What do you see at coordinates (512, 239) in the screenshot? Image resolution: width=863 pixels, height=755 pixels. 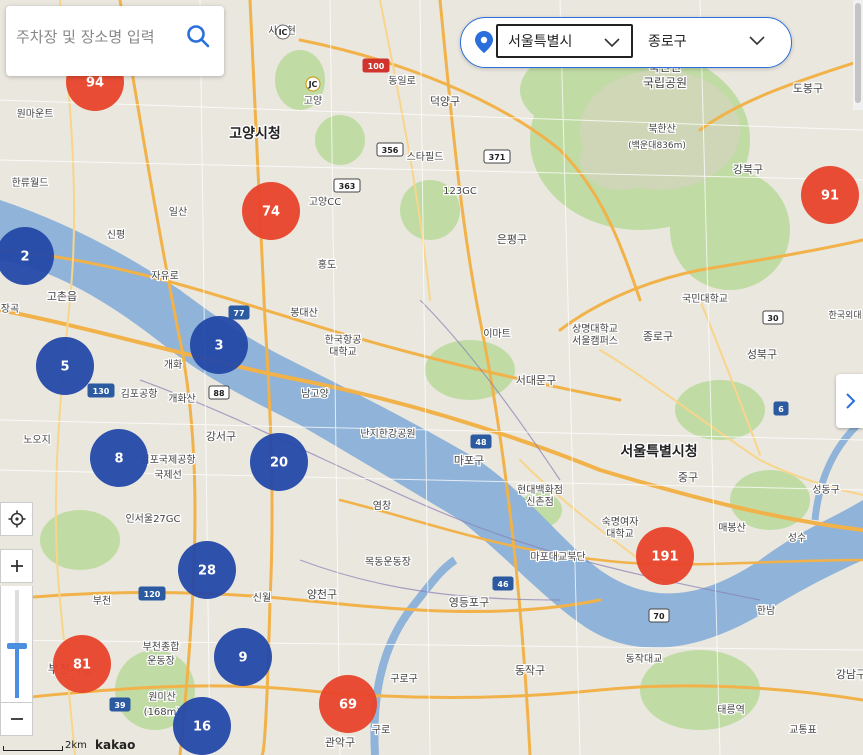 I see `place-label: 은평구` at bounding box center [512, 239].